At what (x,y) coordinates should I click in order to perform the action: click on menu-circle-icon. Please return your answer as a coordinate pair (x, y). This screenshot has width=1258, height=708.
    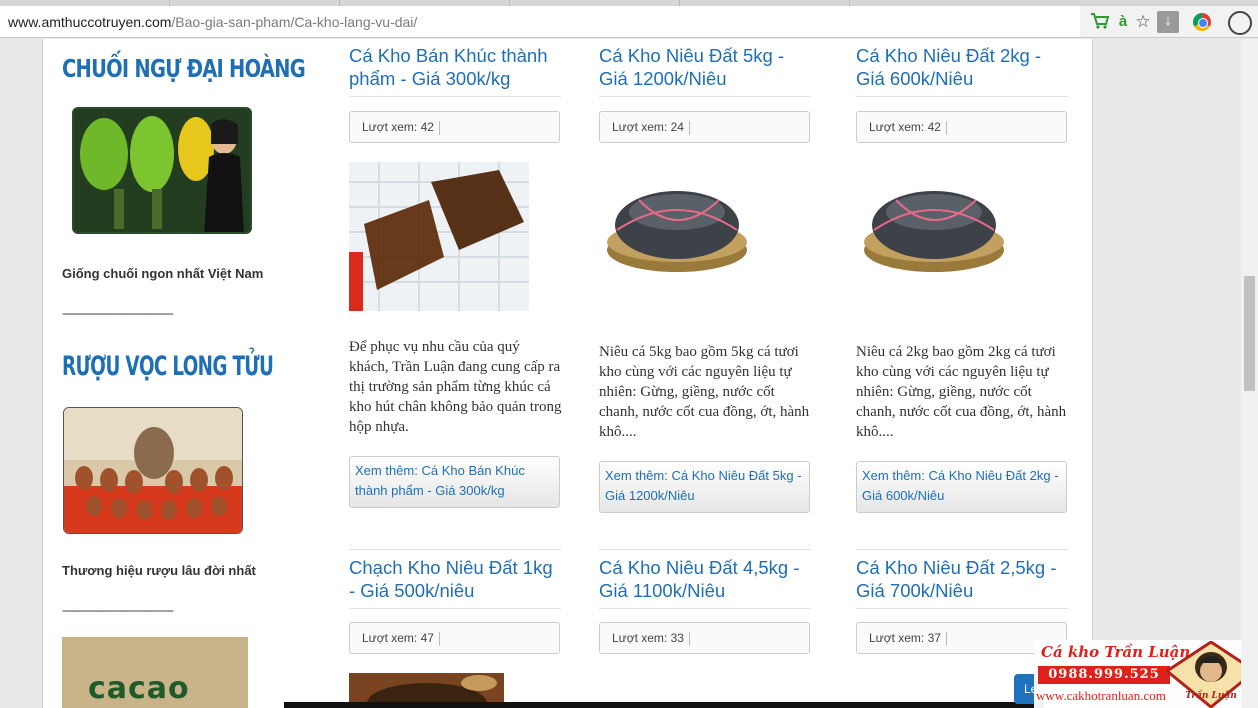
    Looking at the image, I should click on (1240, 23).